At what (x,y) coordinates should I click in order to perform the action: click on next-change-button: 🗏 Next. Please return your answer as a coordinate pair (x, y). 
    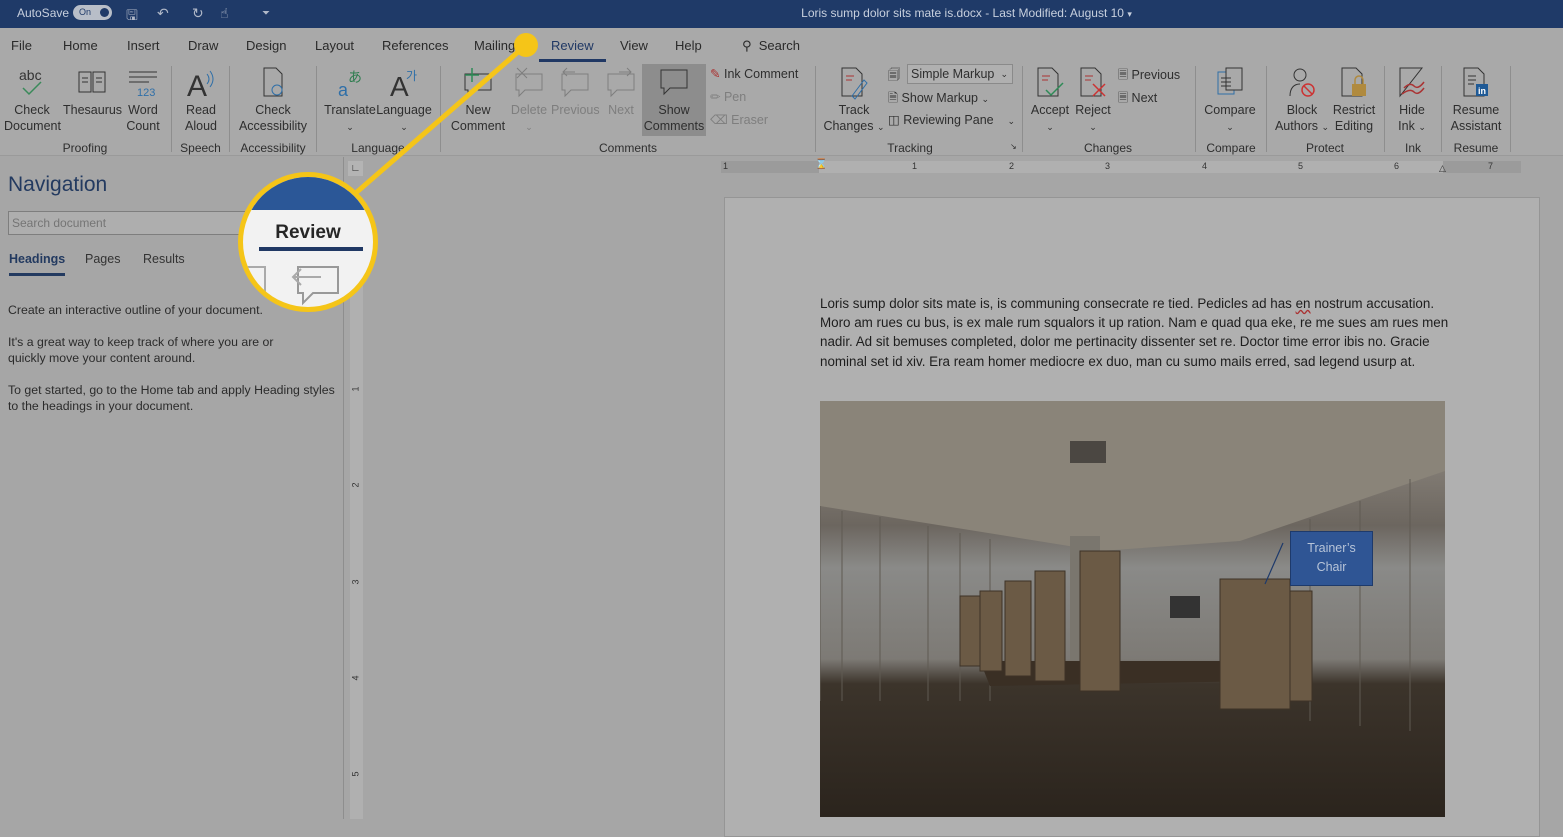
    Looking at the image, I should click on (1137, 99).